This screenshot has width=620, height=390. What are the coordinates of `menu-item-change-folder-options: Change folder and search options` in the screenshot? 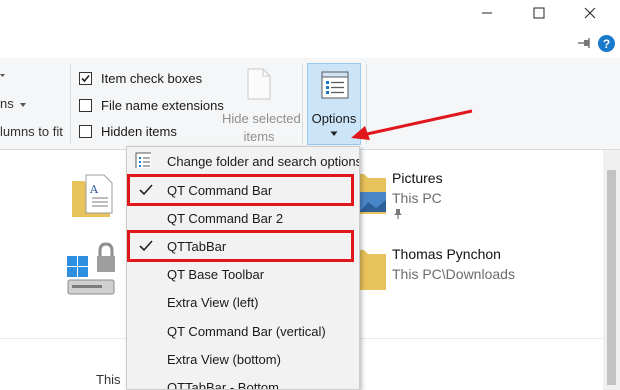 It's located at (243, 161).